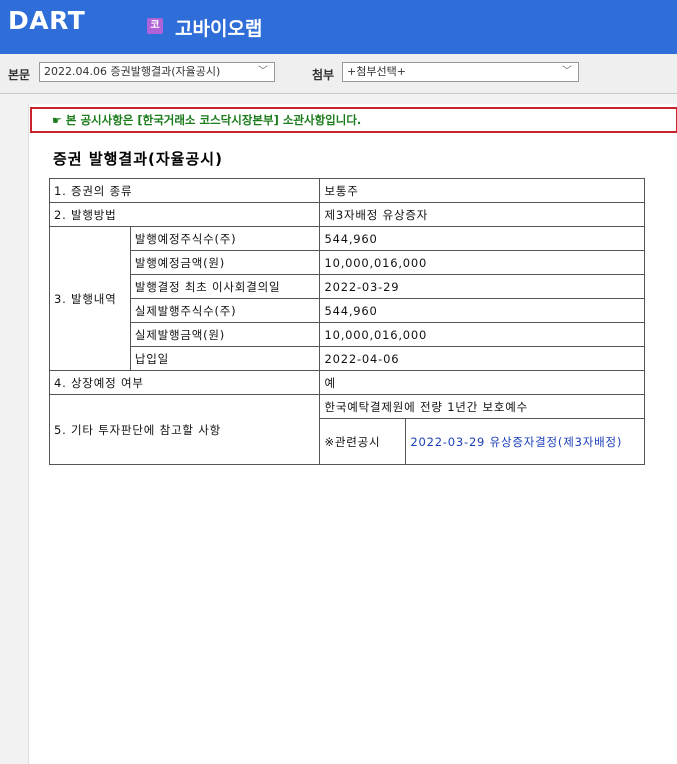 The height and width of the screenshot is (764, 677). I want to click on table-row: 1. 증권의 종류 보통주, so click(346, 190).